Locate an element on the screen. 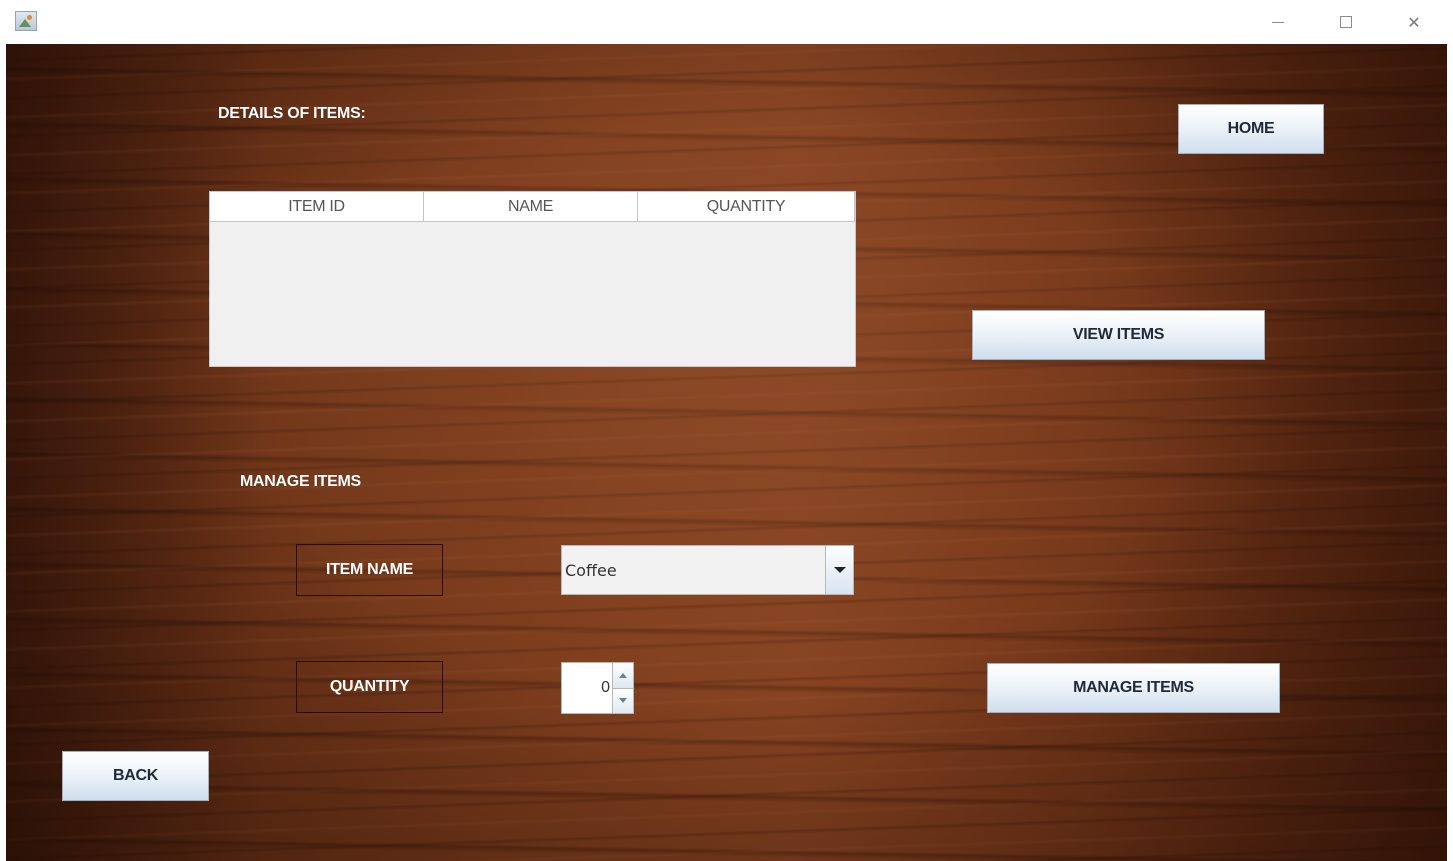  close-button: ✕ is located at coordinates (1414, 22).